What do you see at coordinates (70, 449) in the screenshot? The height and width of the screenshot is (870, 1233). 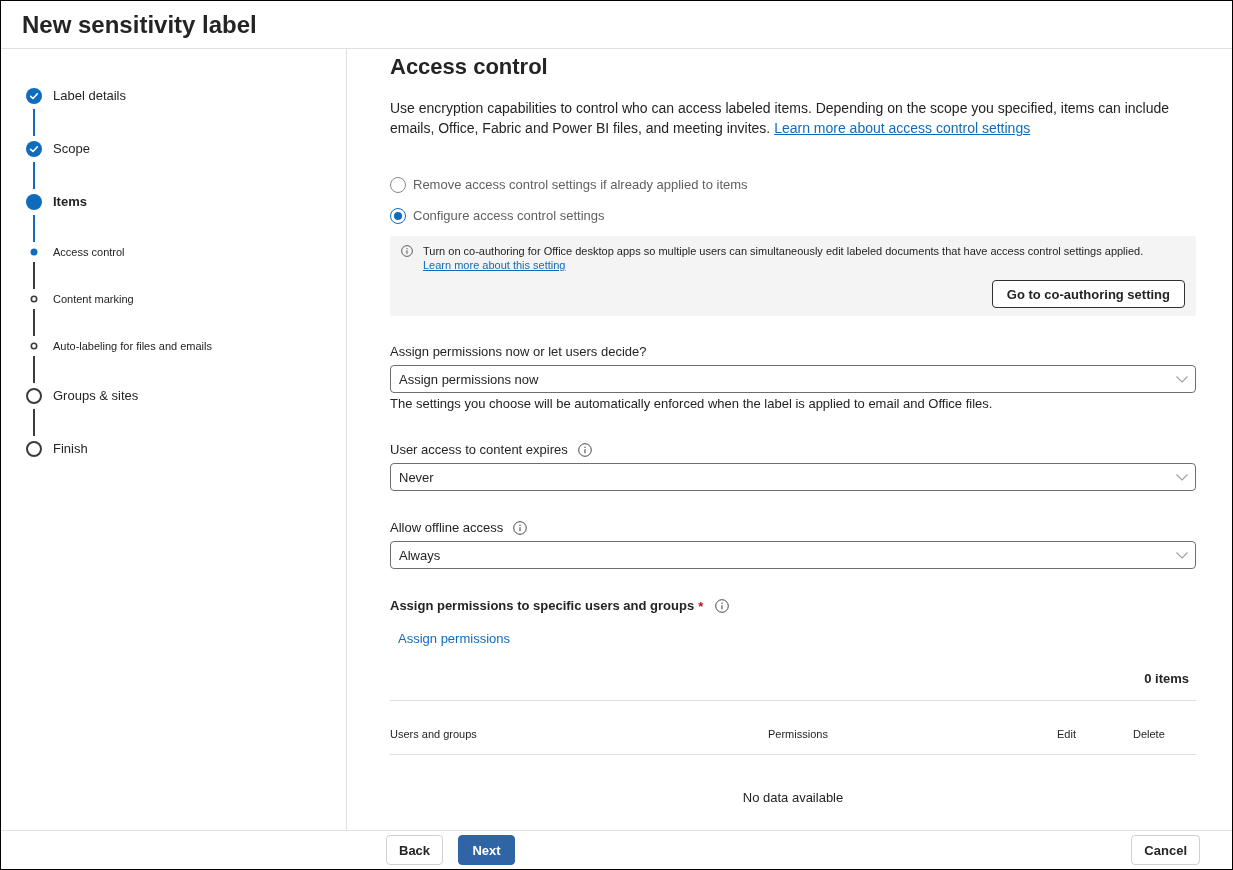 I see `step-label: Finish` at bounding box center [70, 449].